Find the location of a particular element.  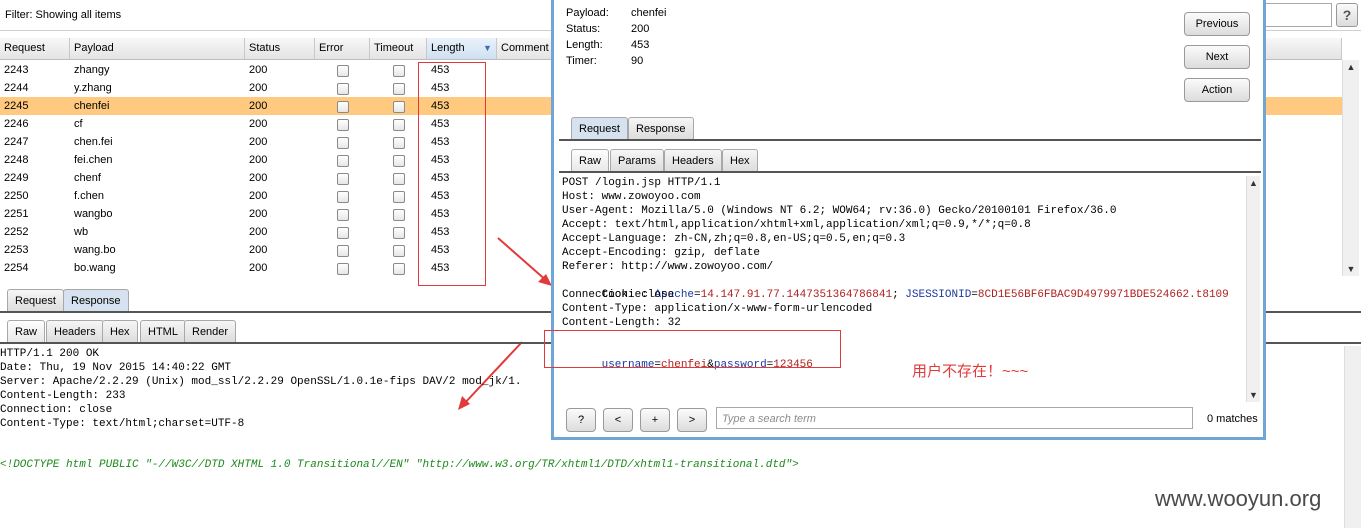

filter-label: Filter: Showing all items is located at coordinates (63, 15).